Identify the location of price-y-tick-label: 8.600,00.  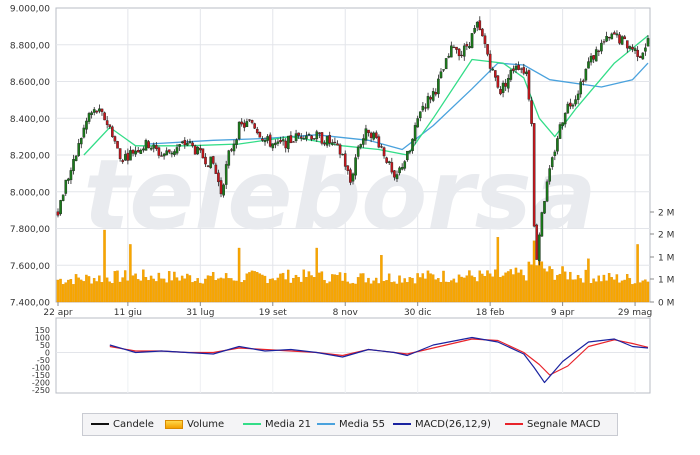
(30, 83).